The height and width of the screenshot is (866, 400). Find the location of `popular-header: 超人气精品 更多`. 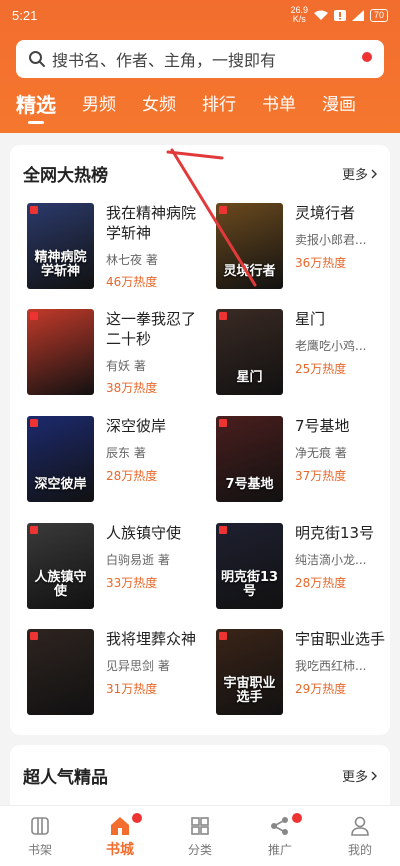

popular-header: 超人气精品 更多 is located at coordinates (200, 775).